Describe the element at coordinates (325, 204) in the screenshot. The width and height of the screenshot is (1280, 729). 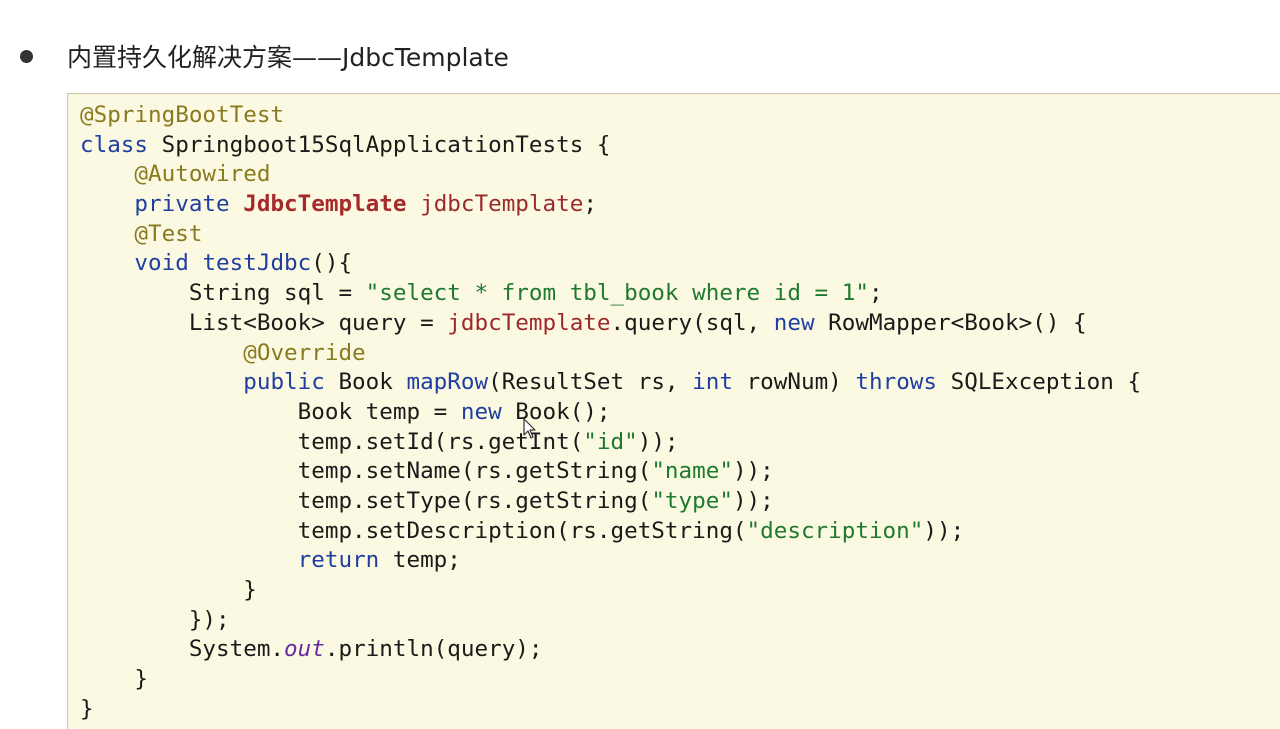
I see `code-token: JdbcTemplate` at that location.